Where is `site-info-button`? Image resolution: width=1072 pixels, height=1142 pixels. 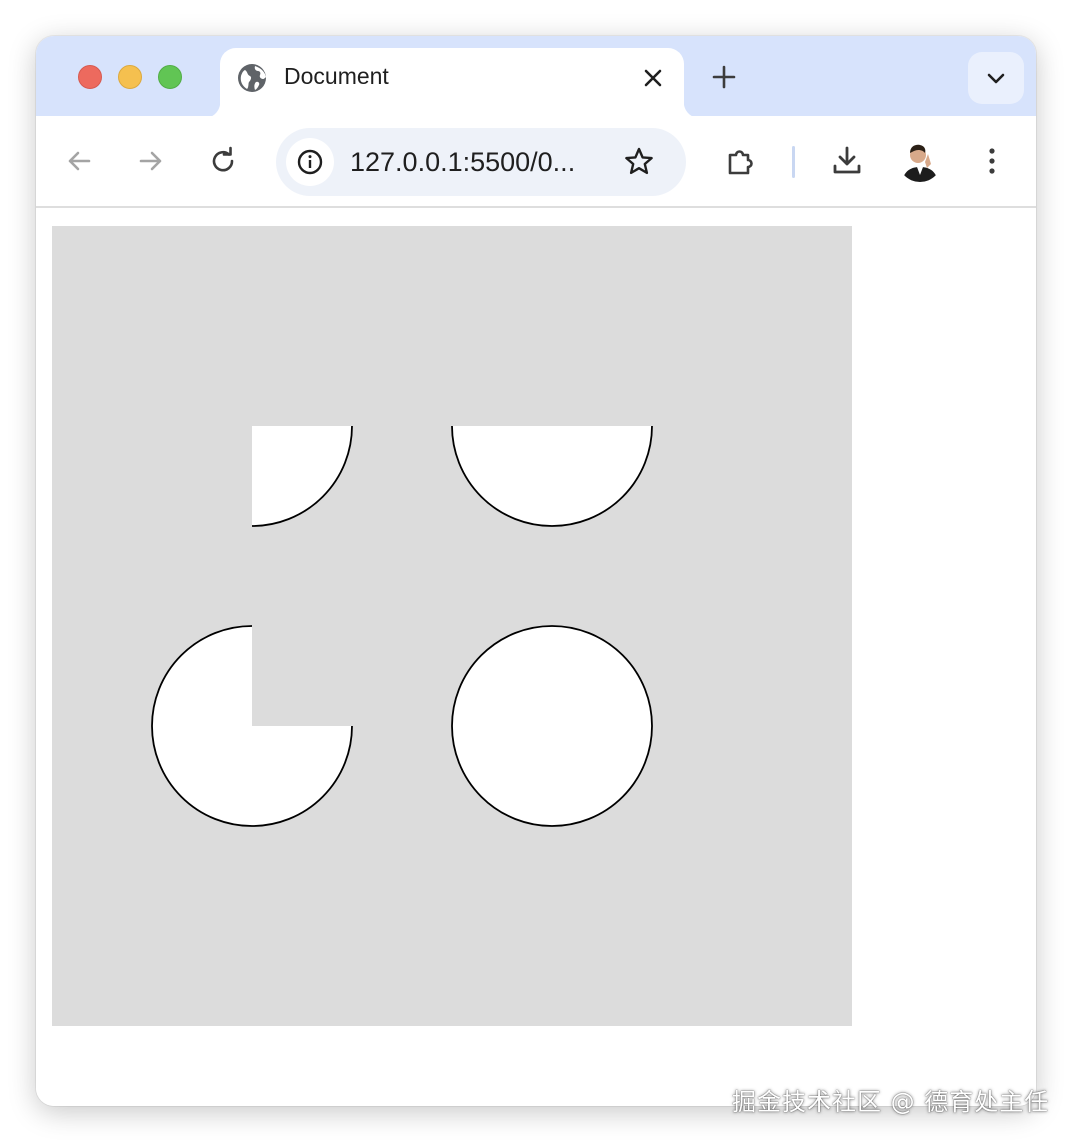 site-info-button is located at coordinates (310, 162).